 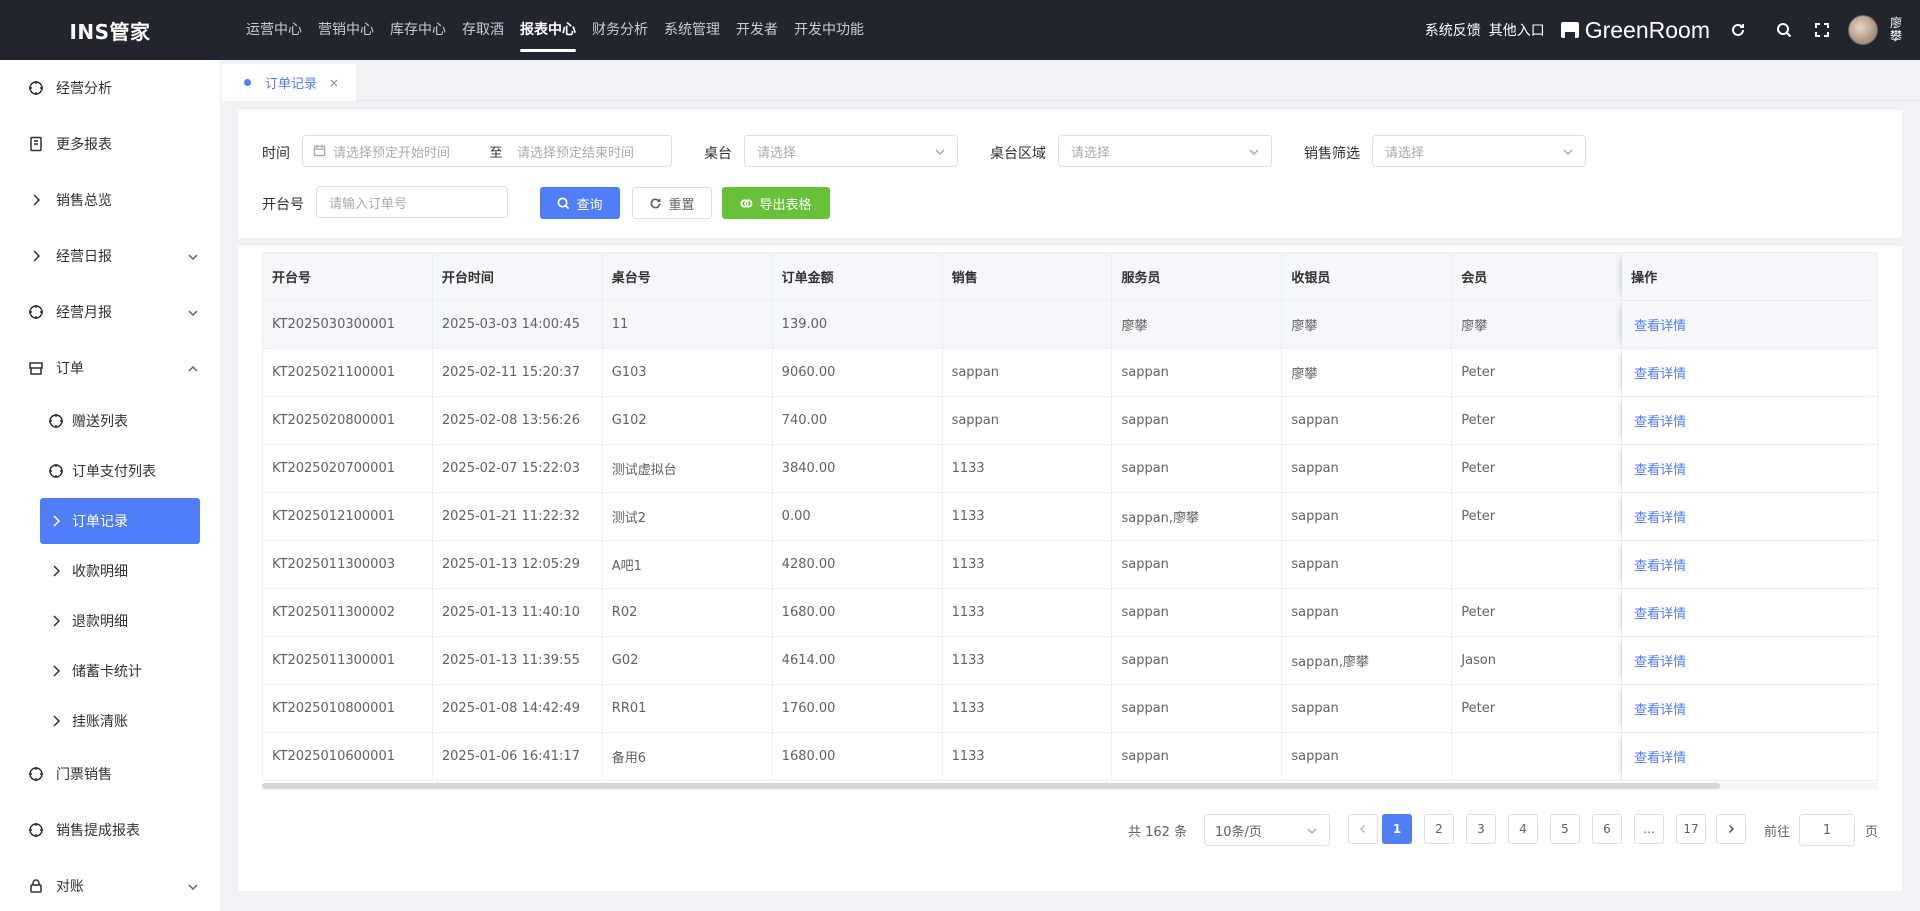 I want to click on sidebar-item: 储蓄卡统计, so click(x=110, y=671).